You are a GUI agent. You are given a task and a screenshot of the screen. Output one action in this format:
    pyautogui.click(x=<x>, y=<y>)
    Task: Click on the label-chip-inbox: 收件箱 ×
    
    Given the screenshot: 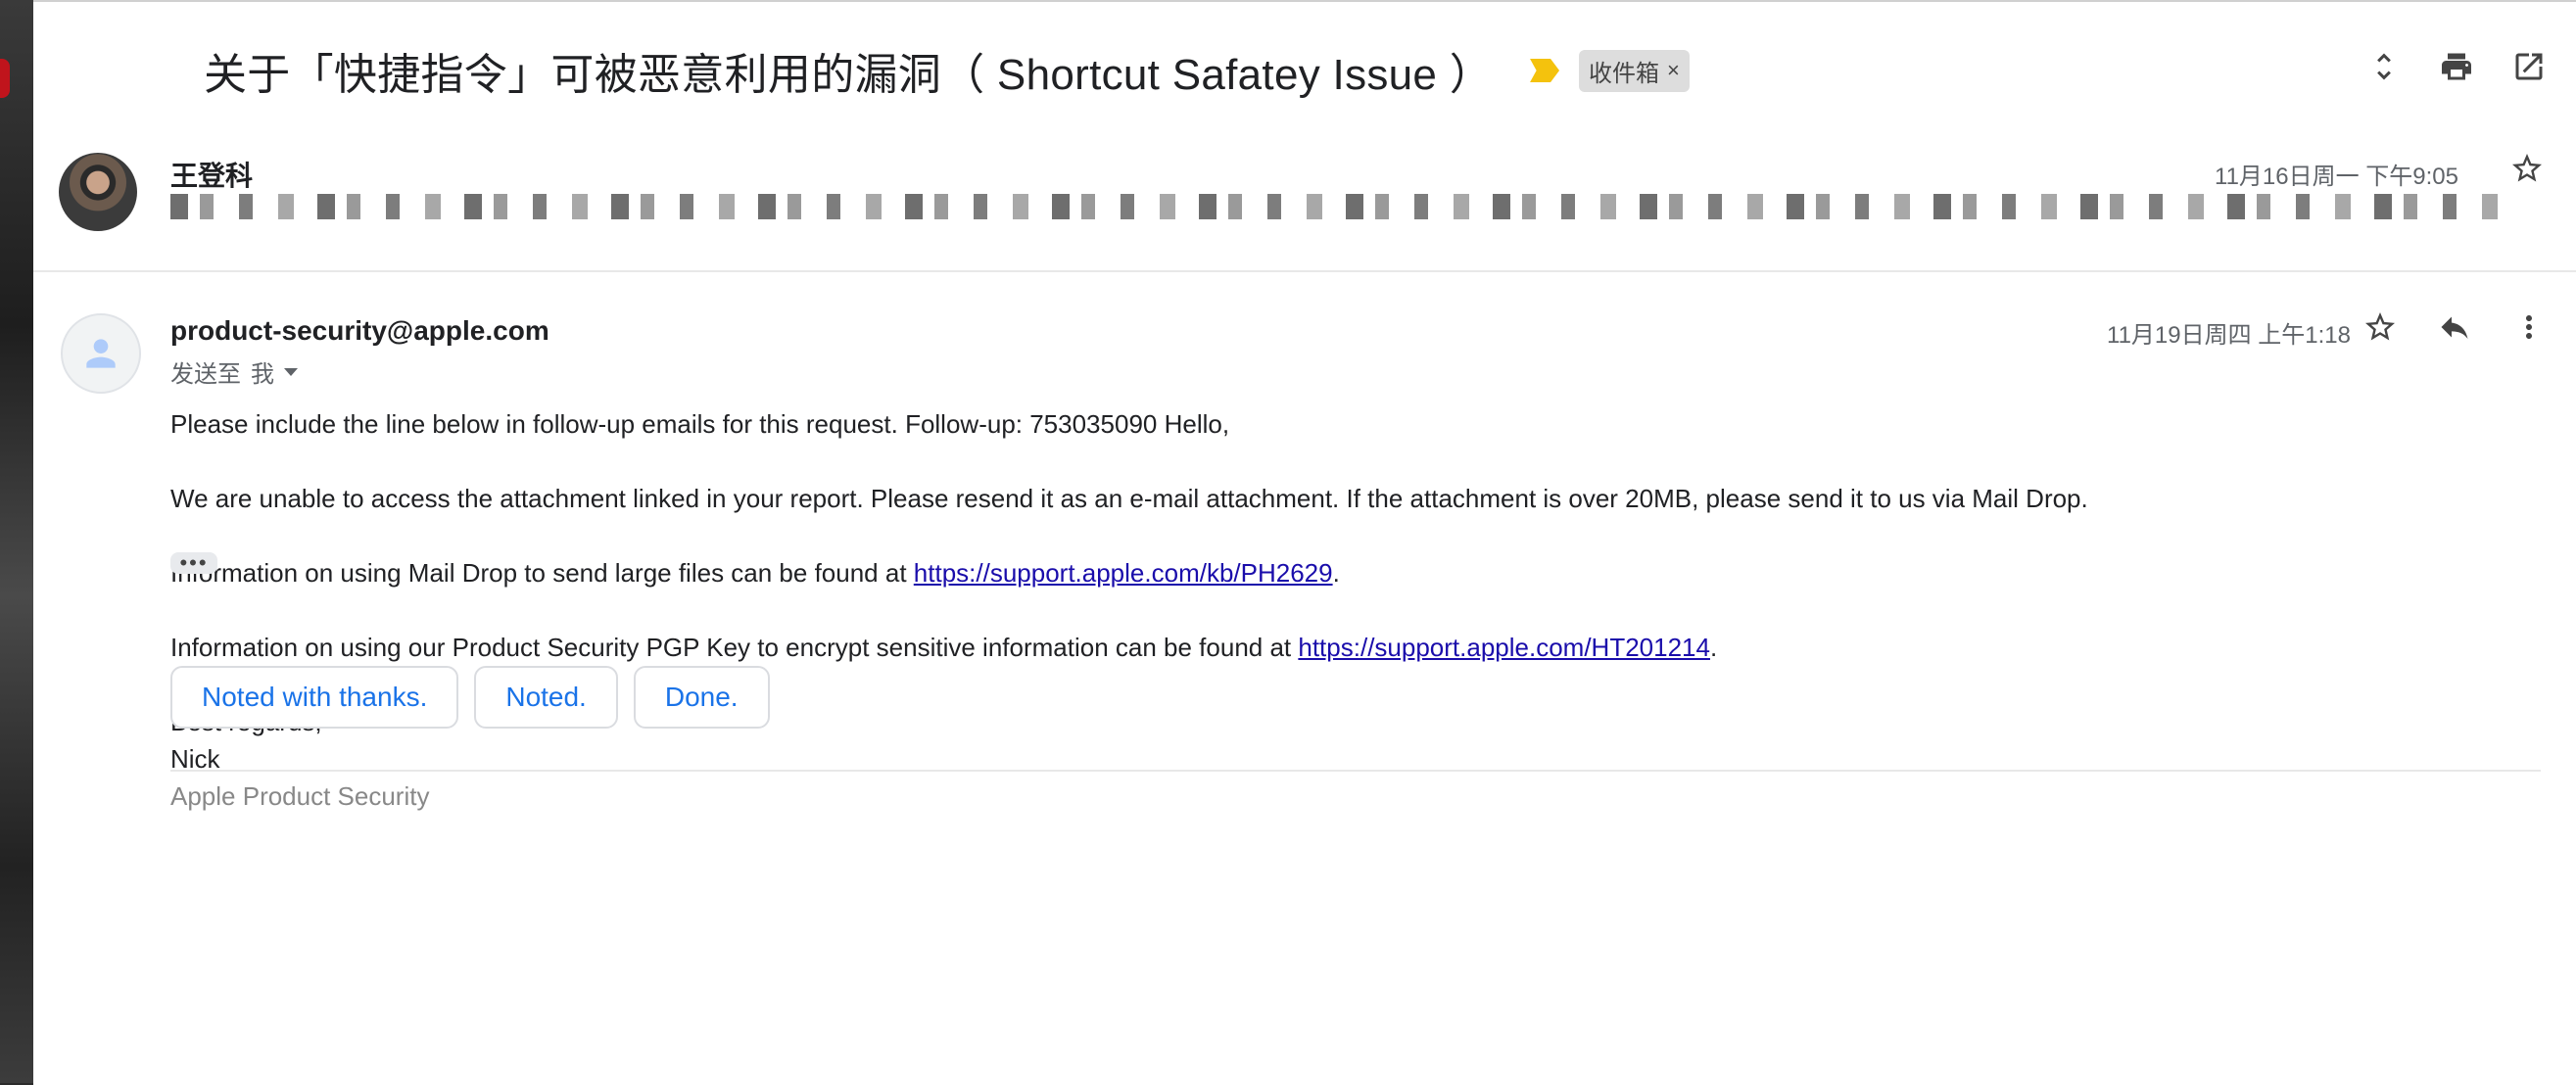 What is the action you would take?
    pyautogui.click(x=1635, y=70)
    